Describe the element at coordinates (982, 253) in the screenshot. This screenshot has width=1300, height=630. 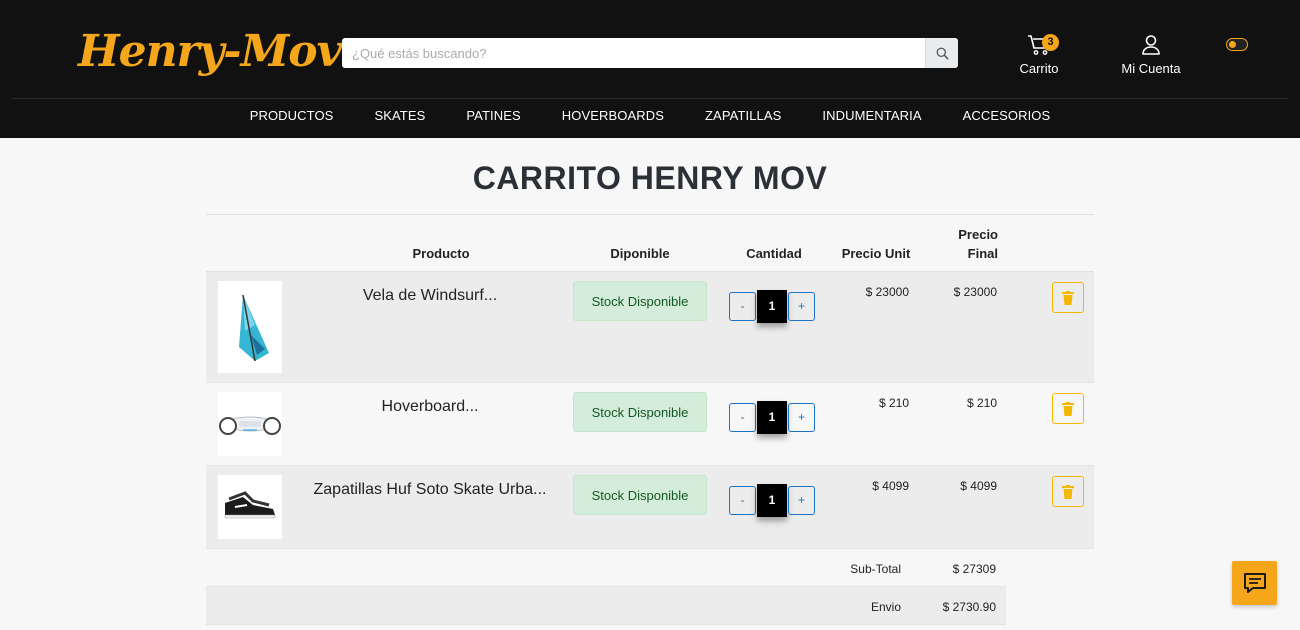
I see `col-precio-final-line2: Final` at that location.